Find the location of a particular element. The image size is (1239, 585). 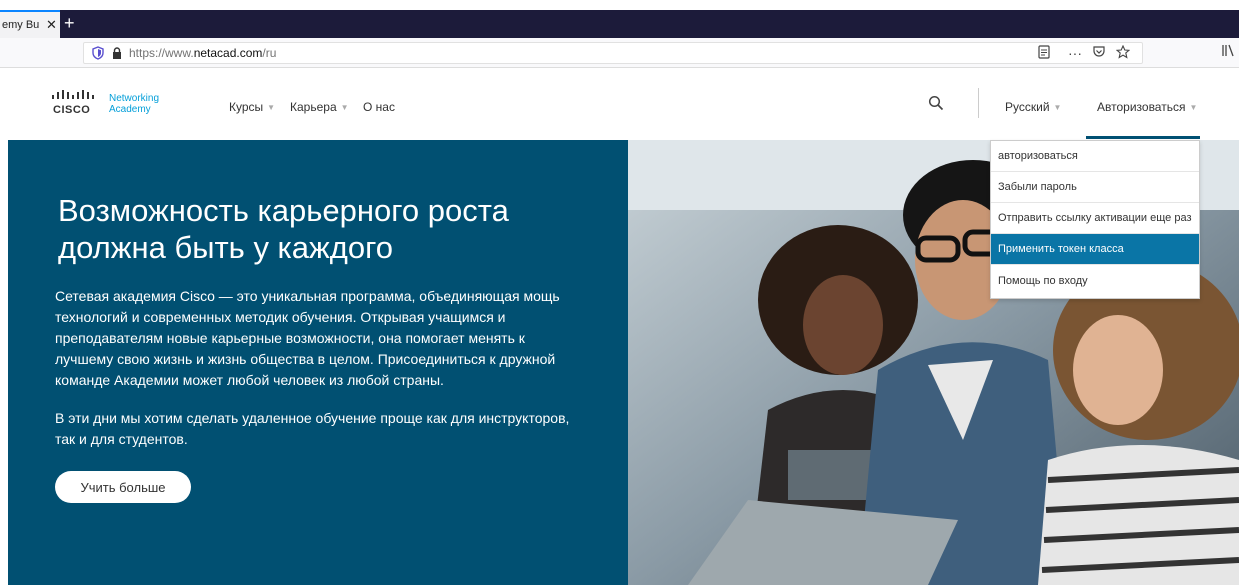

nav-career: Карьера ▼ is located at coordinates (319, 107).